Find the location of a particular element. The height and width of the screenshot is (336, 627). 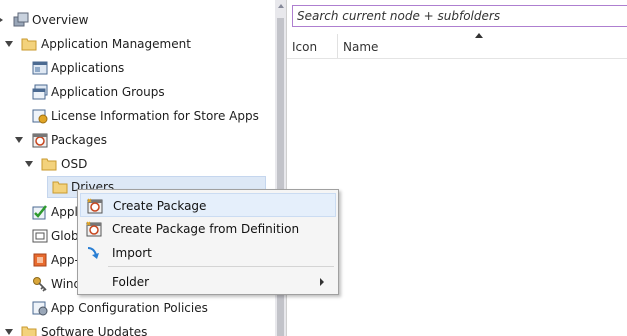

column-header-icon: Icon is located at coordinates (314, 46).